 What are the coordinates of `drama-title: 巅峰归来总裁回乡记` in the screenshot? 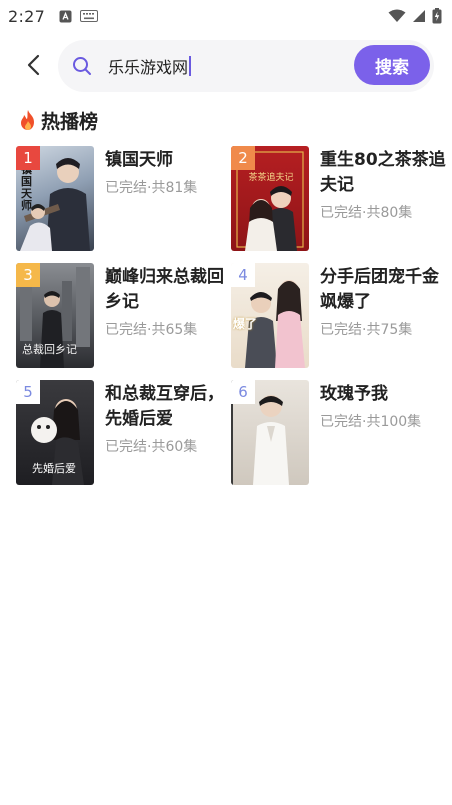 It's located at (169, 290).